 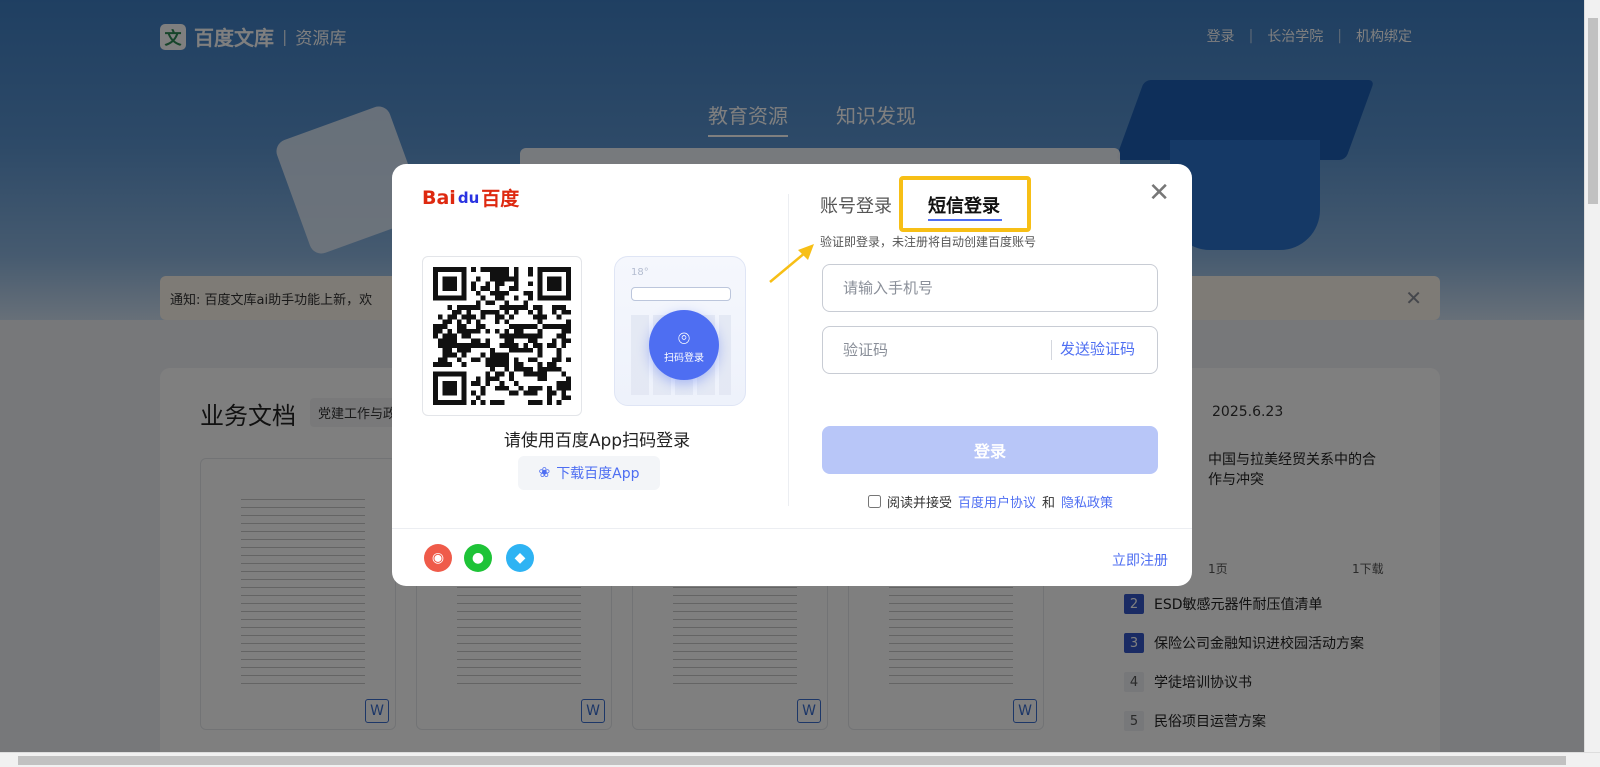 What do you see at coordinates (1051, 350) in the screenshot?
I see `code-field-divider` at bounding box center [1051, 350].